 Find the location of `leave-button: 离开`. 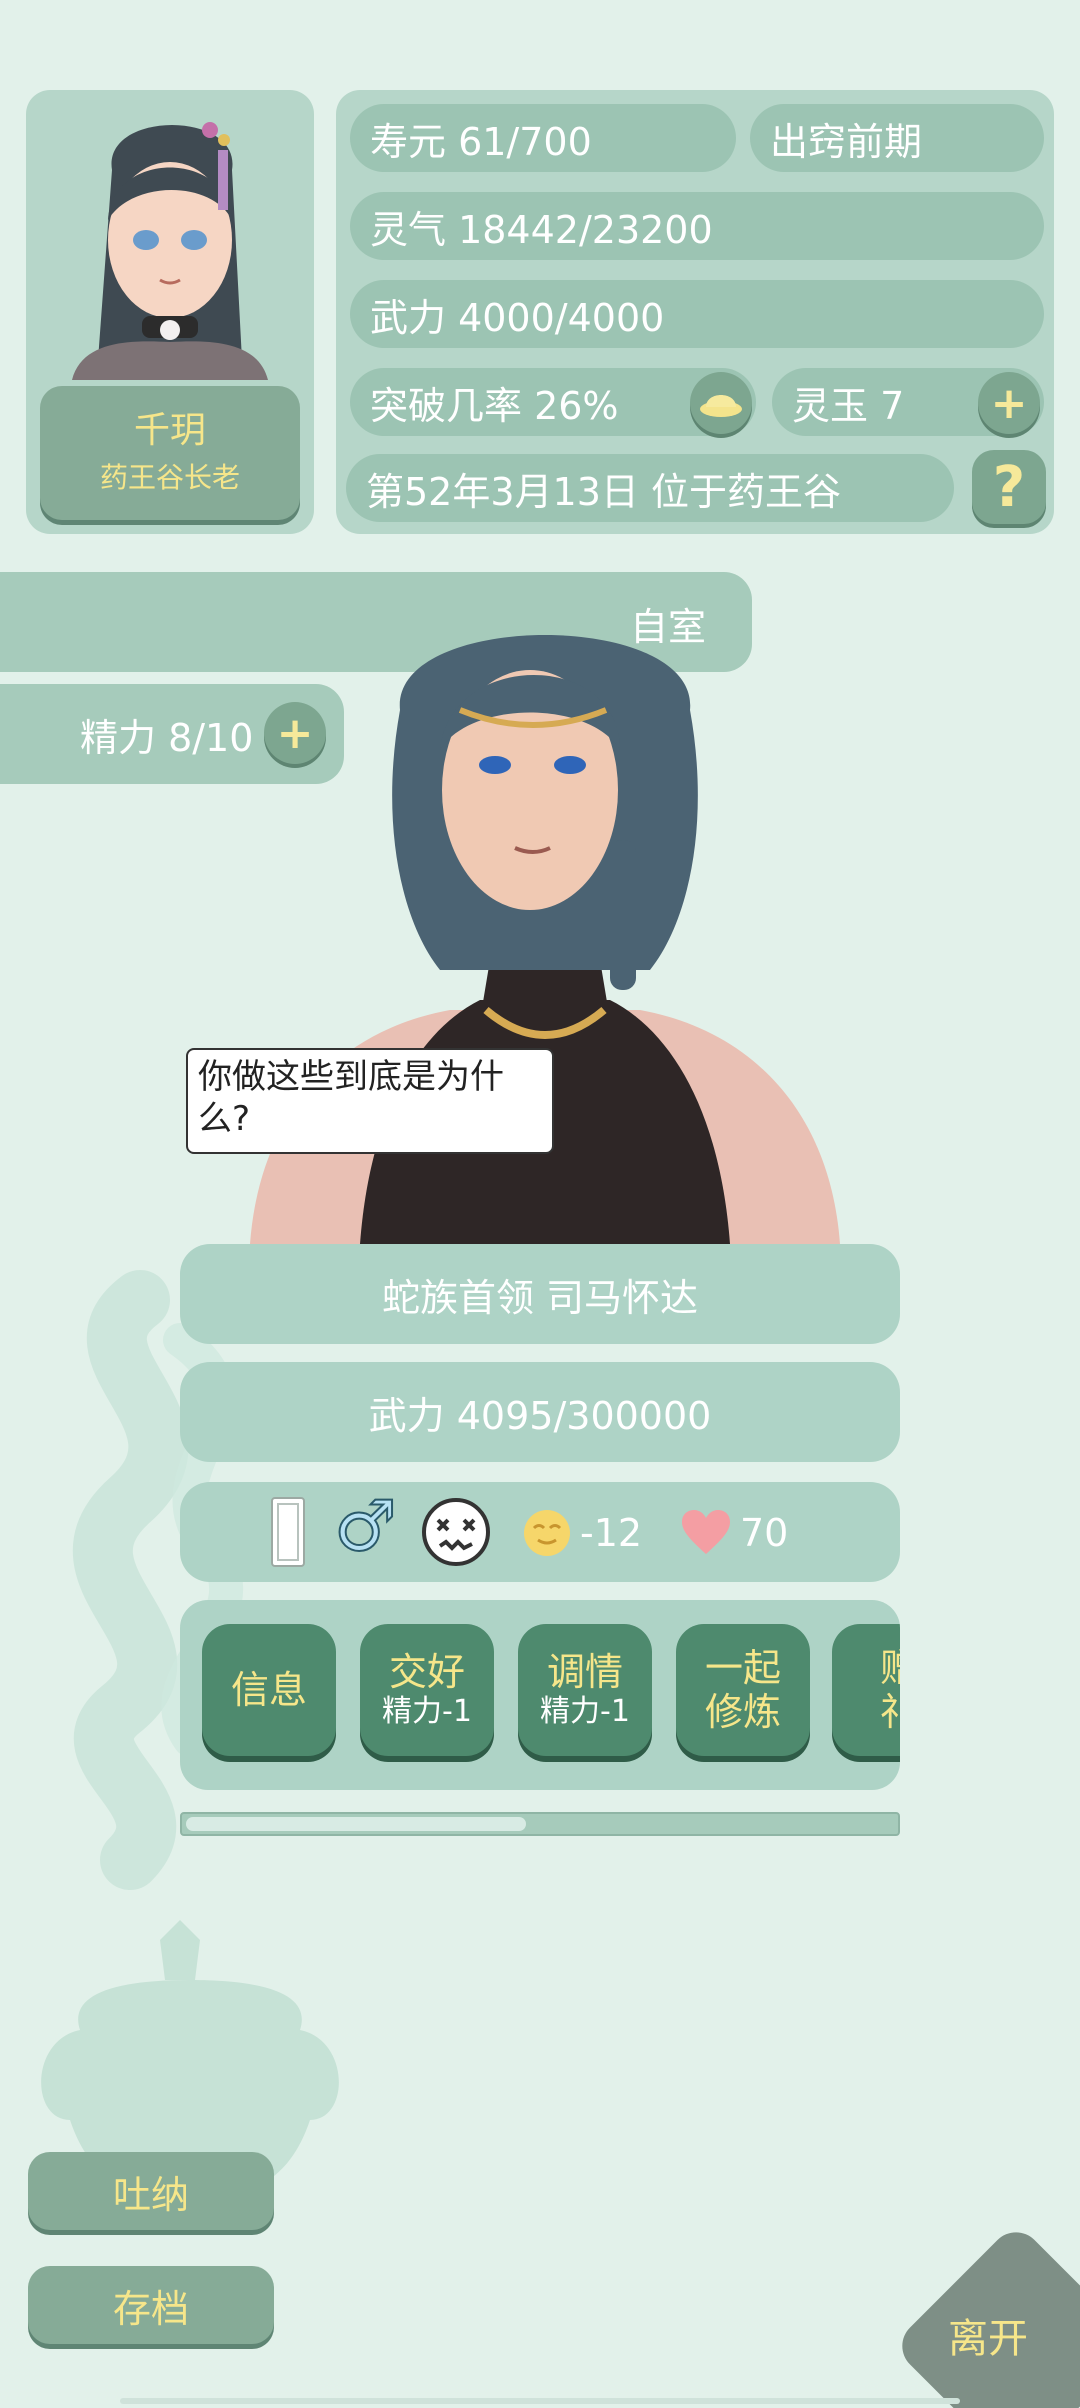

leave-button: 离开 is located at coordinates (990, 2319).